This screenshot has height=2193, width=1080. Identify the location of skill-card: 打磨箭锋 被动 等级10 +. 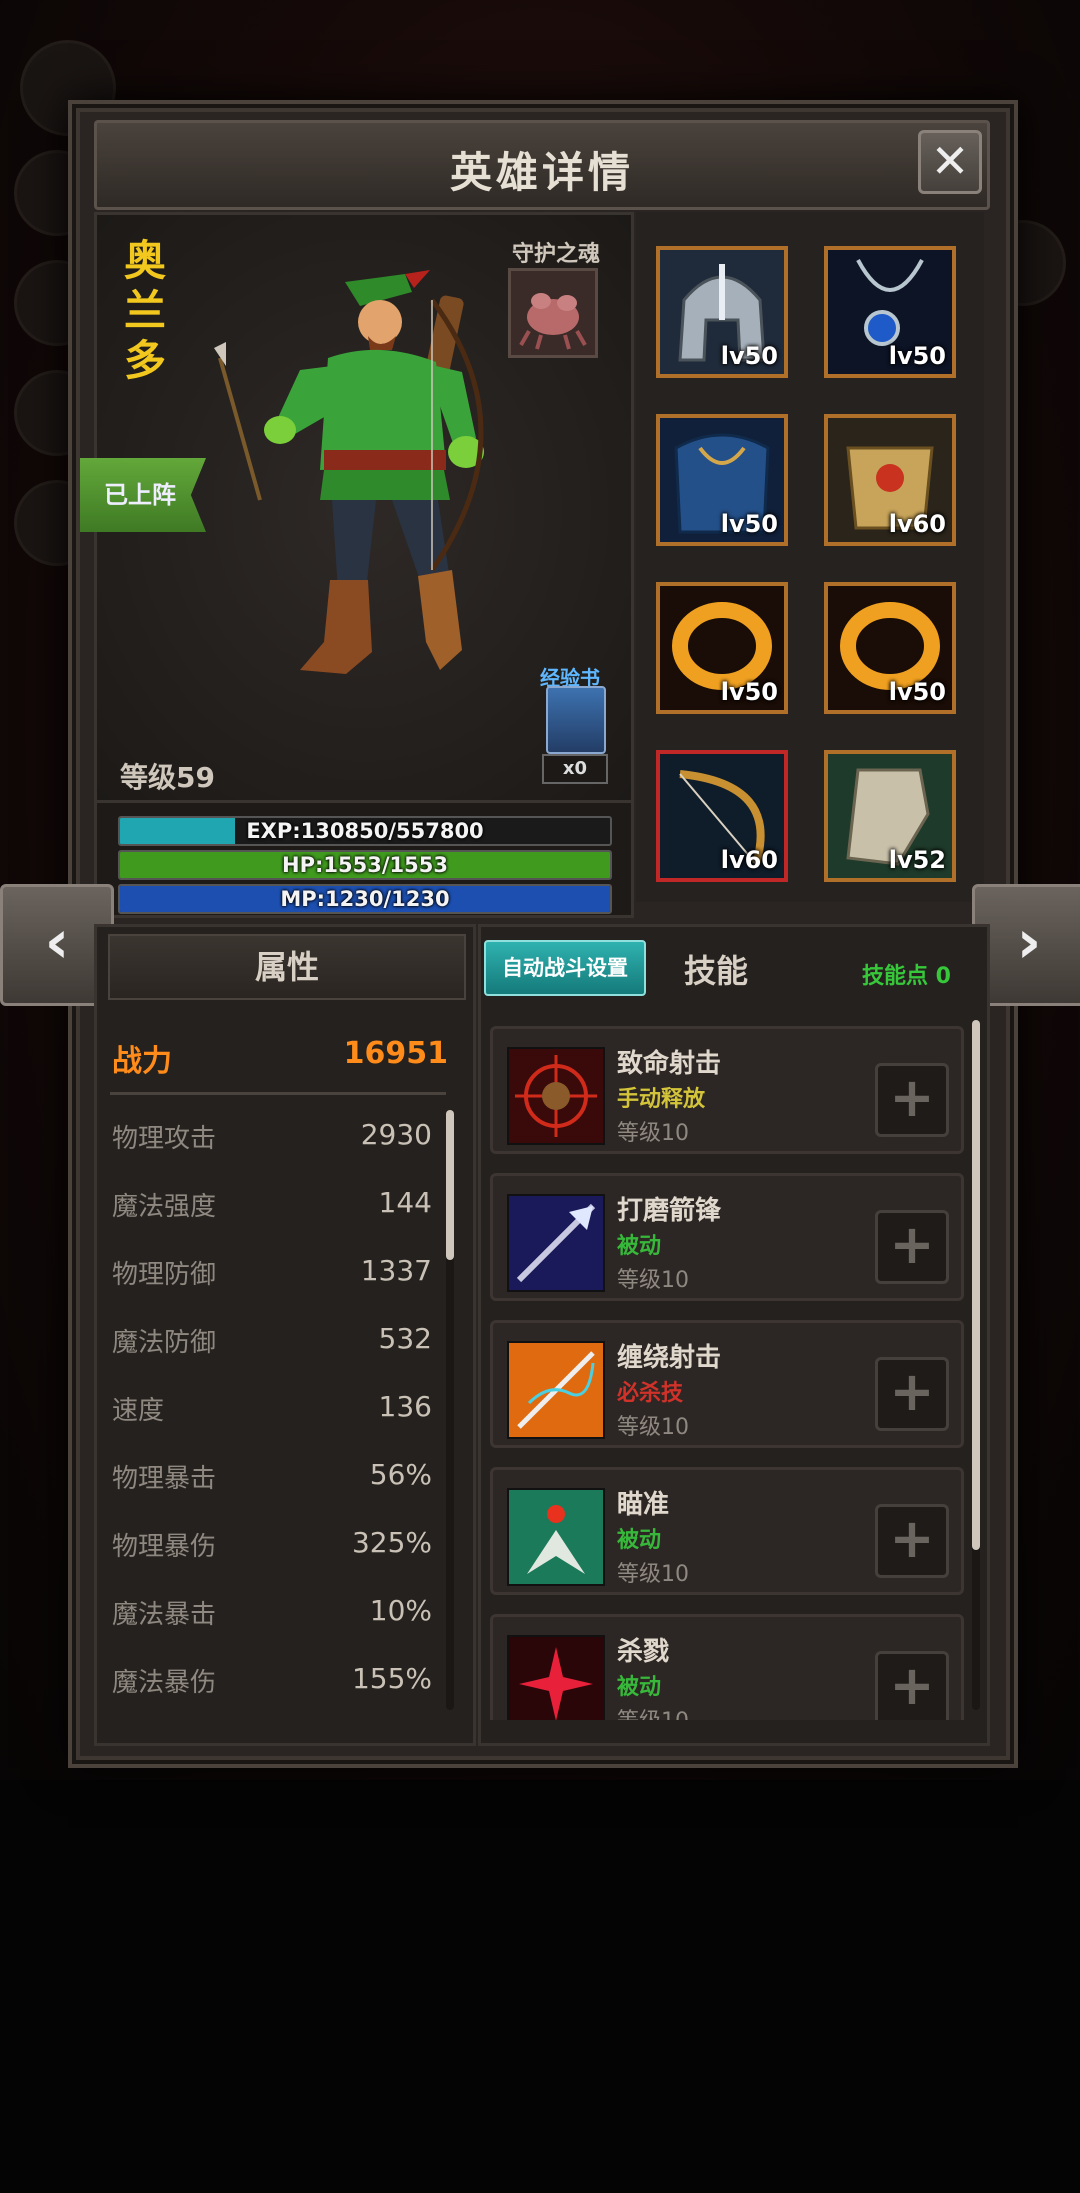
(727, 1237).